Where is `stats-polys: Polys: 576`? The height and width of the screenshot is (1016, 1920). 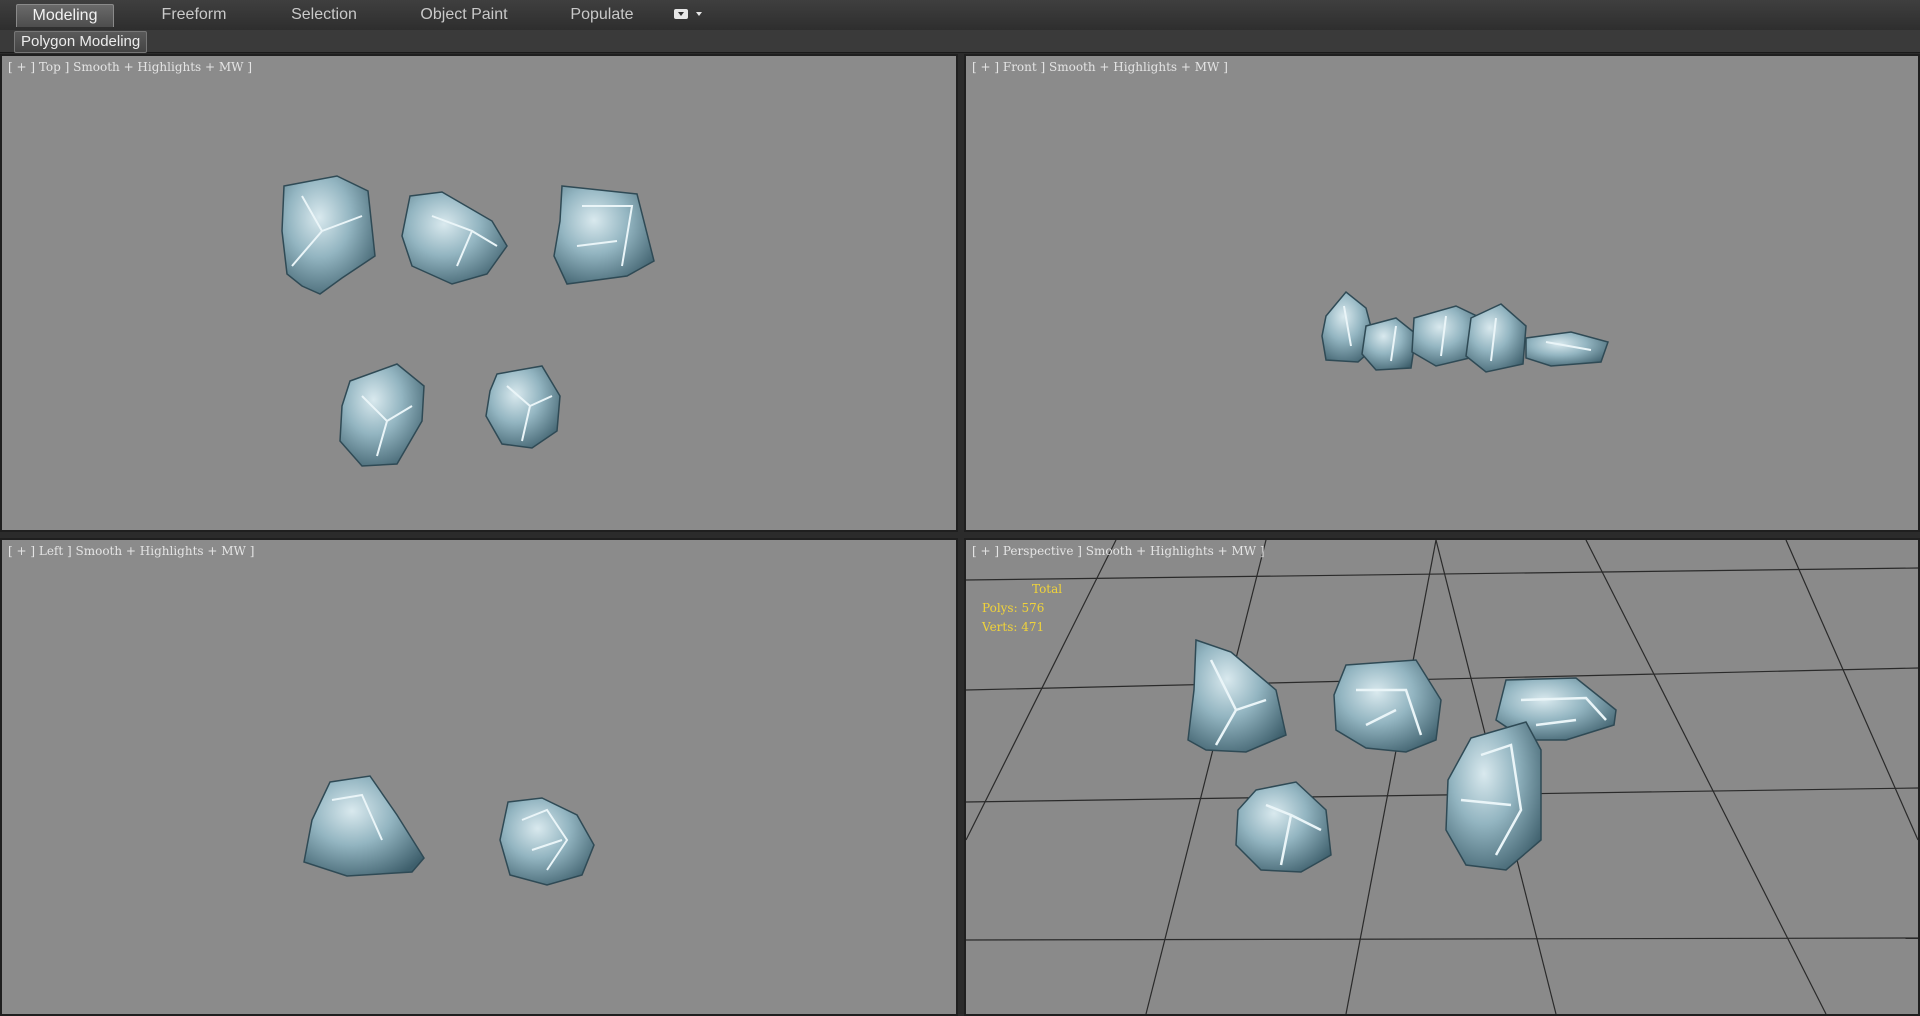
stats-polys: Polys: 576 is located at coordinates (1013, 608).